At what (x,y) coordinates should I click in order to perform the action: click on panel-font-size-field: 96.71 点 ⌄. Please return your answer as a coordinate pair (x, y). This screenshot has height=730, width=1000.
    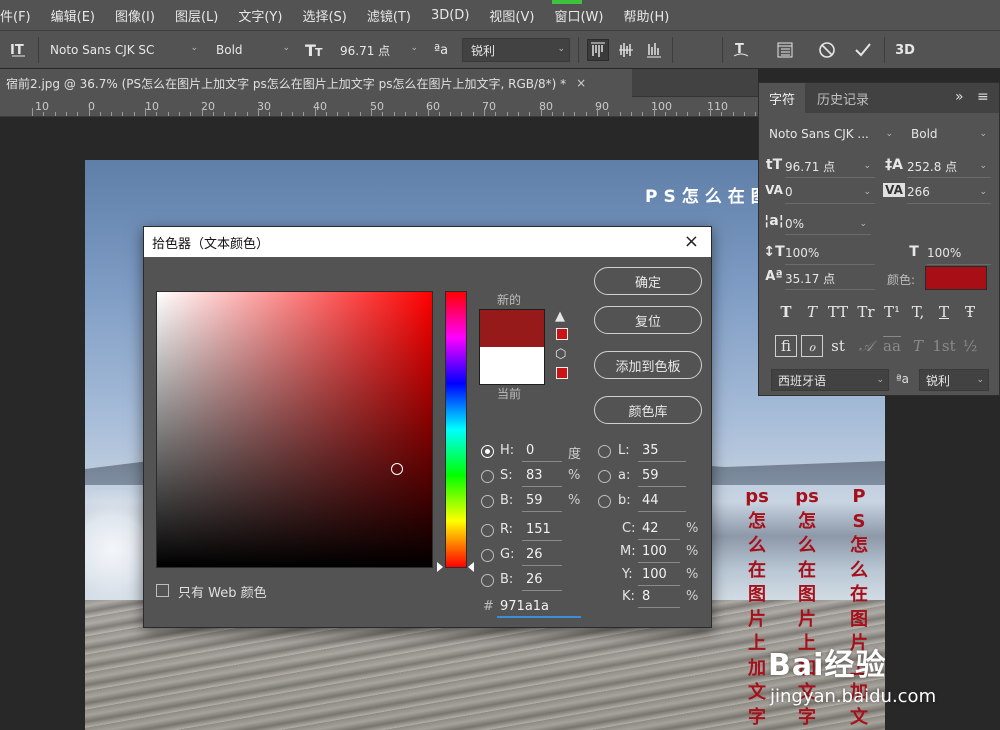
    Looking at the image, I should click on (830, 166).